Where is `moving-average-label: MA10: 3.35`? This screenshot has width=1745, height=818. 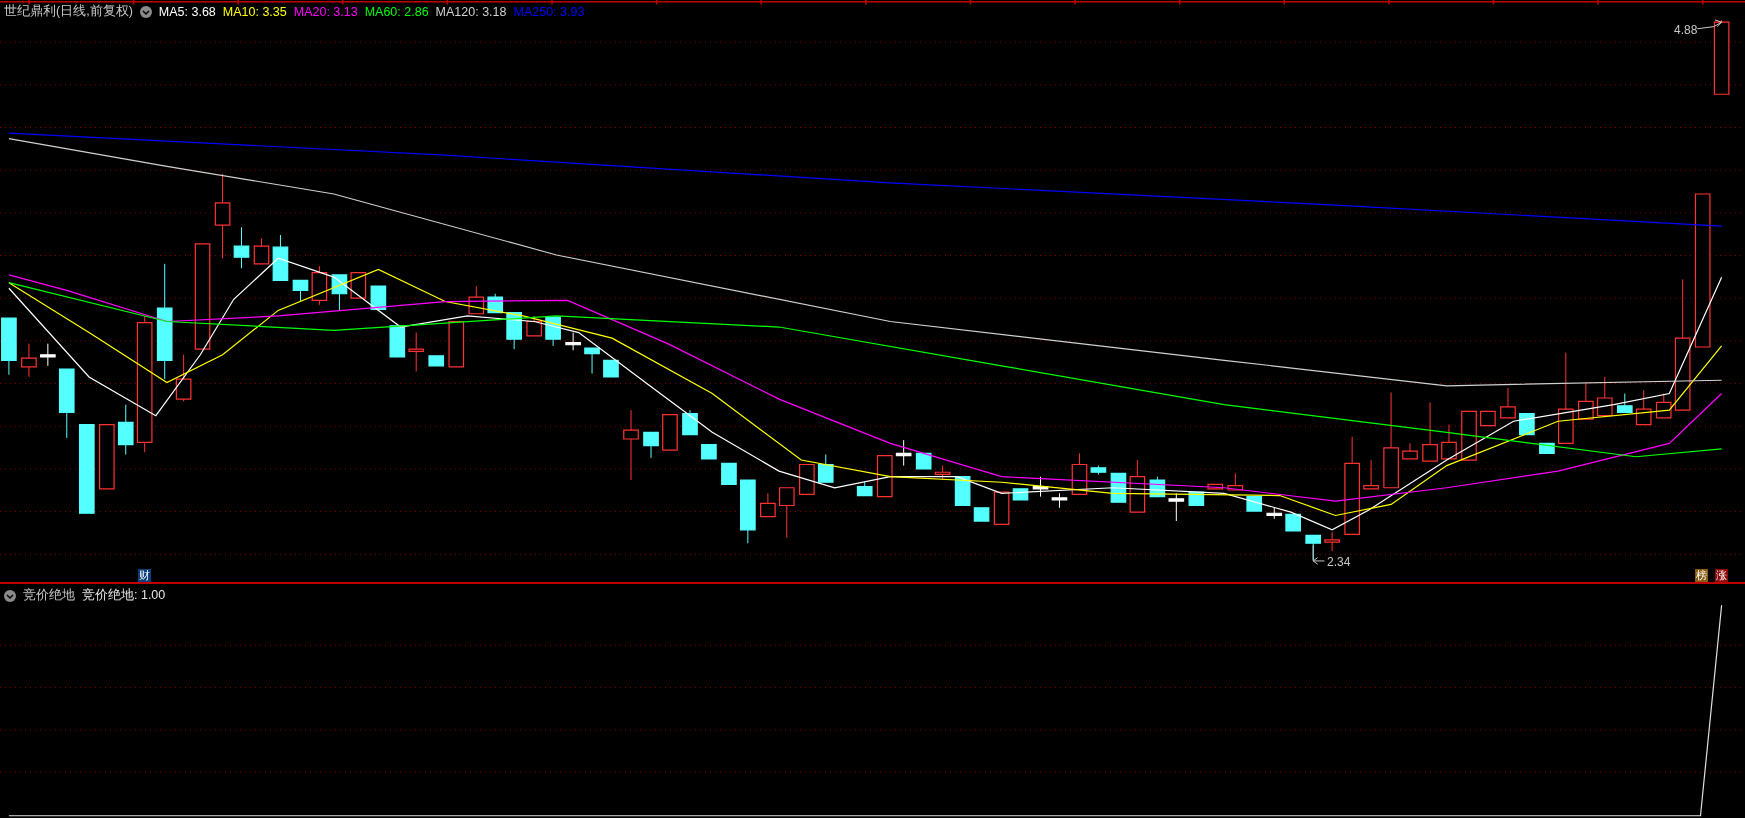 moving-average-label: MA10: 3.35 is located at coordinates (254, 11).